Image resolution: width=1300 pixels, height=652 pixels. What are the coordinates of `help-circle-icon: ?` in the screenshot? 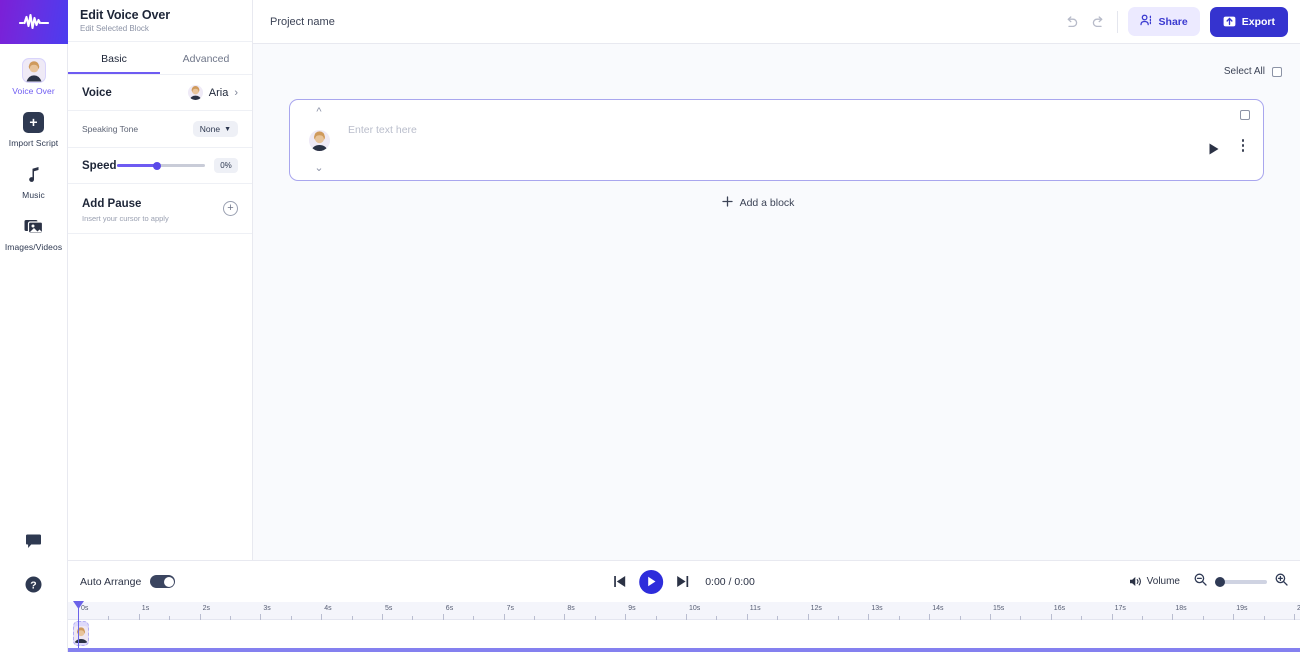 It's located at (33, 587).